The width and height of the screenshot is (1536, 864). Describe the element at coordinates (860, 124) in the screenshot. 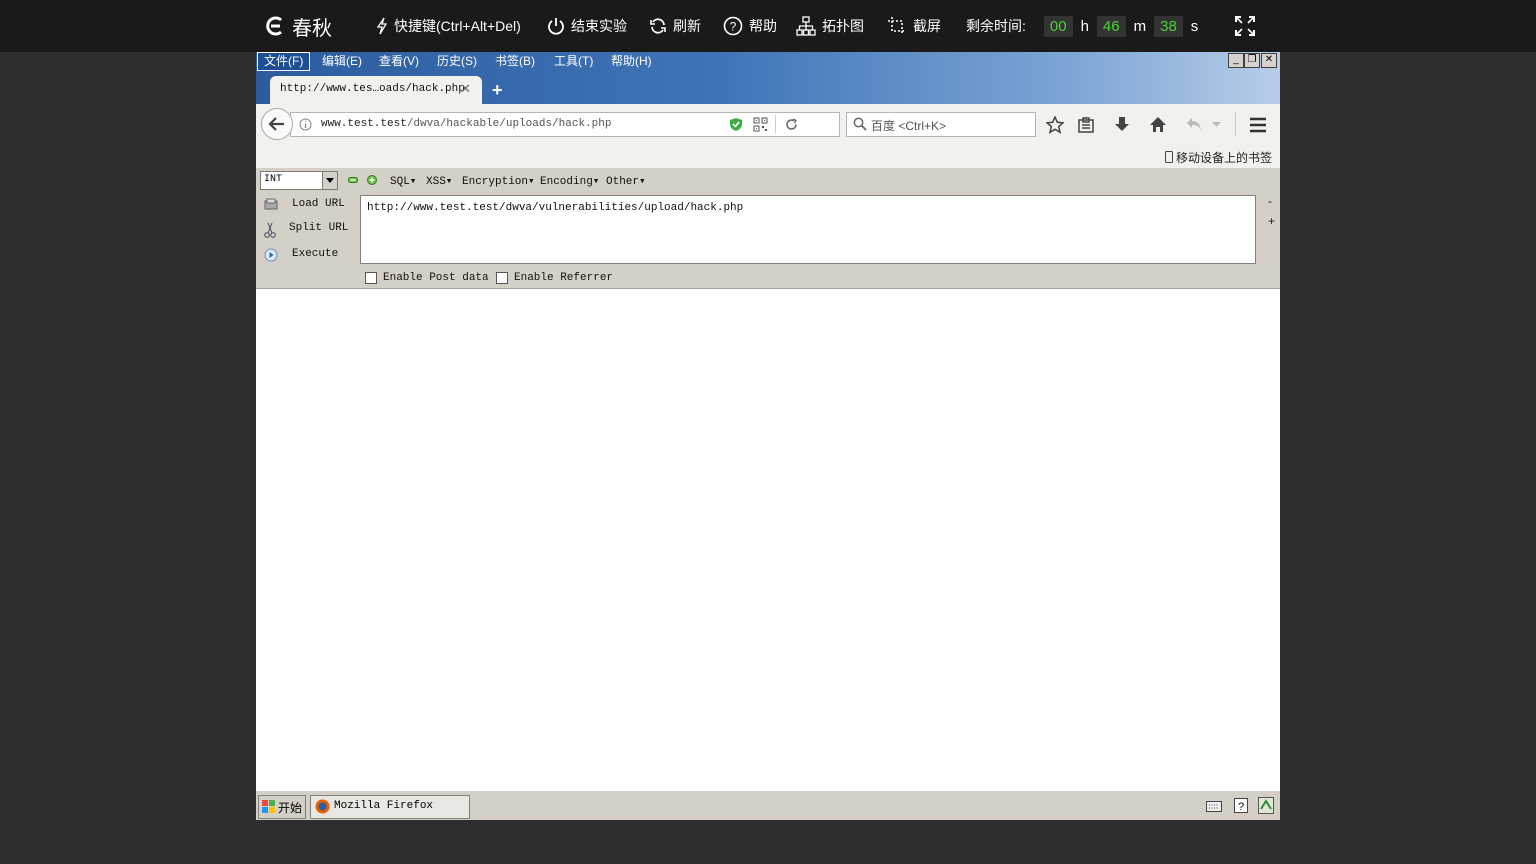

I see `search-icon` at that location.